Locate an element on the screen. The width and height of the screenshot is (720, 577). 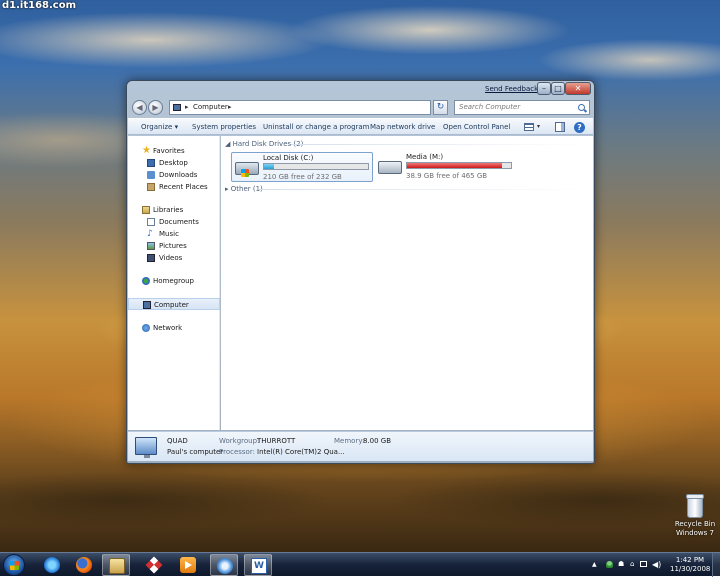
recycle-bin: Recycle Bin Windows 7 is located at coordinates (695, 516).